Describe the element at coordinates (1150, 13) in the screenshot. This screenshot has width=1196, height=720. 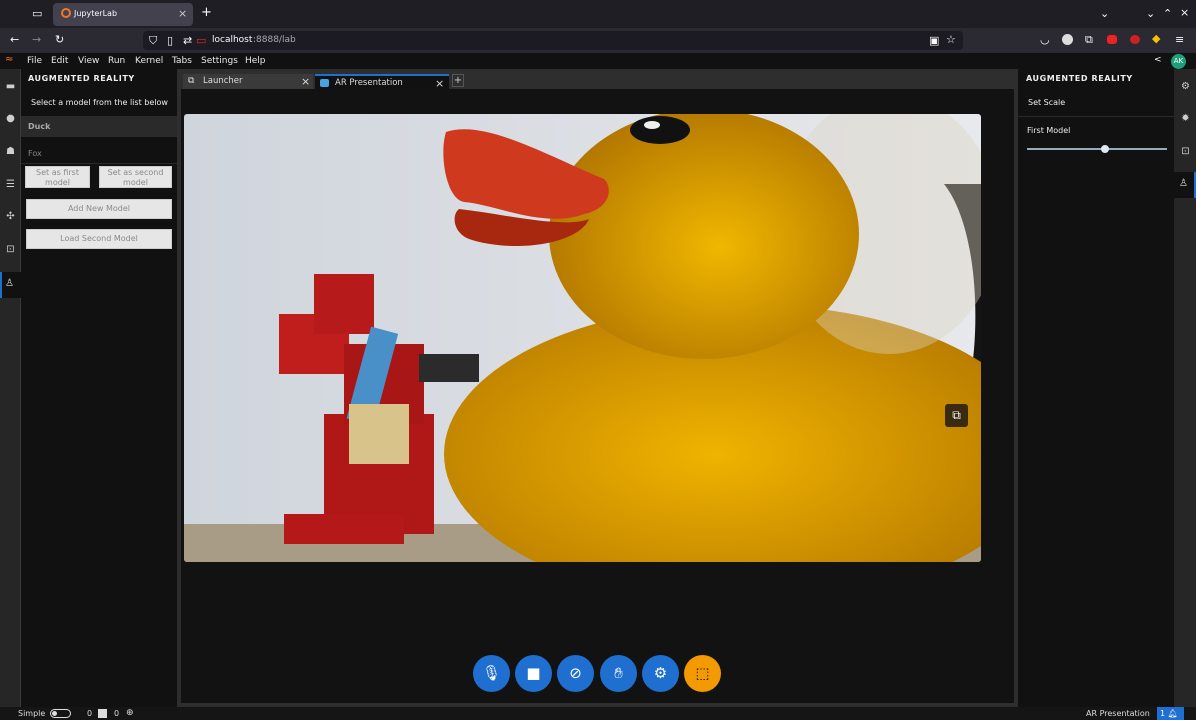
I see `minimize-icon: ⌄` at that location.